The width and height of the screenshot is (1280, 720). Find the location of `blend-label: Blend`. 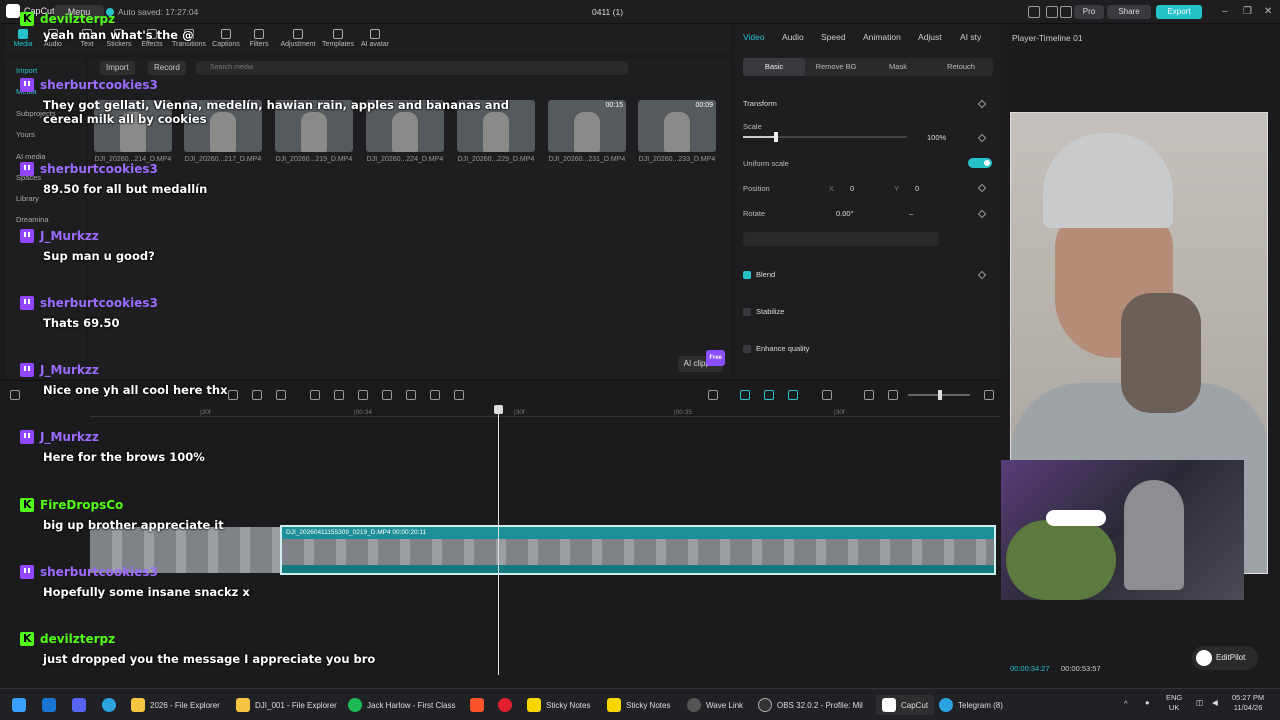

blend-label: Blend is located at coordinates (765, 274).